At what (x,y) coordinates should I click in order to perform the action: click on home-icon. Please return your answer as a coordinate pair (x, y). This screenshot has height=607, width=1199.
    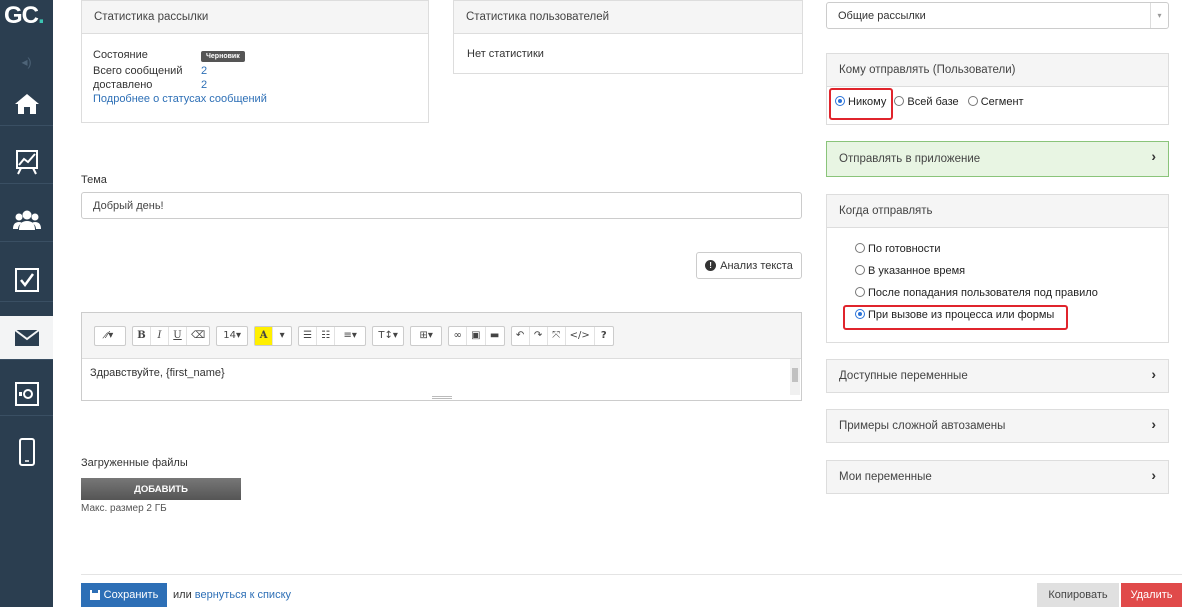
    Looking at the image, I should click on (26, 104).